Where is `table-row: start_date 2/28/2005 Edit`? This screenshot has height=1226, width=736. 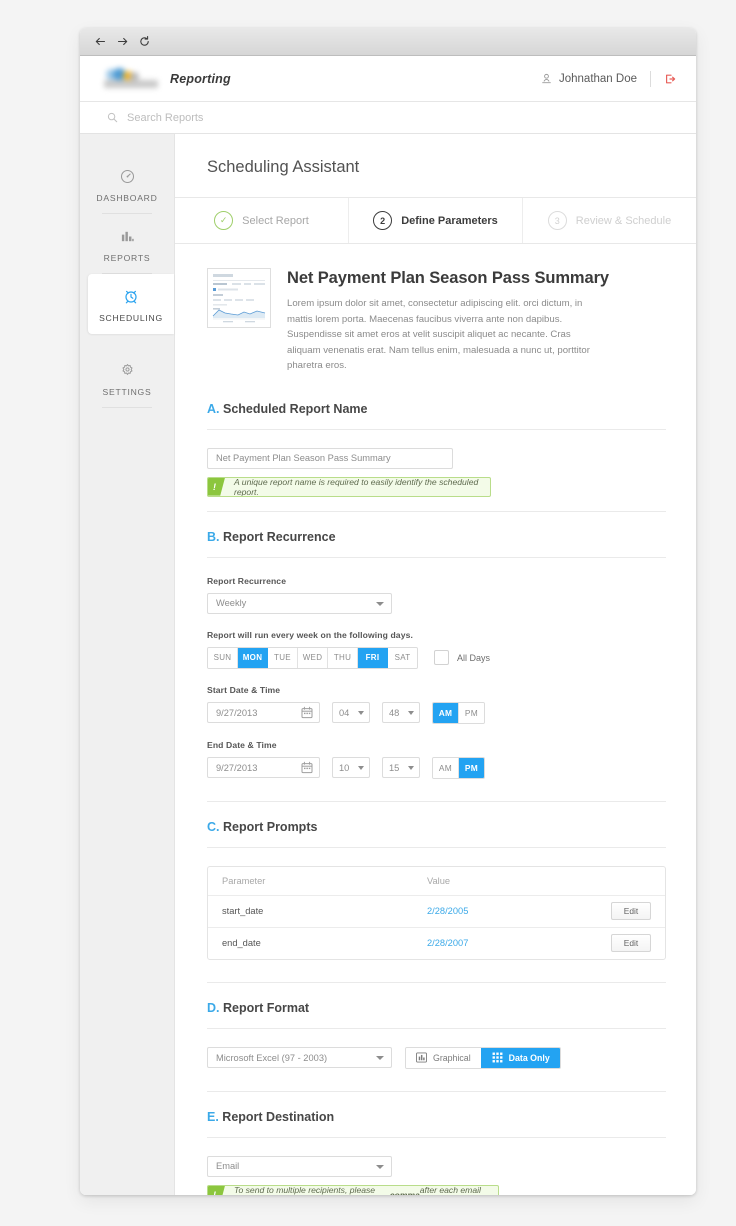
table-row: start_date 2/28/2005 Edit is located at coordinates (436, 910).